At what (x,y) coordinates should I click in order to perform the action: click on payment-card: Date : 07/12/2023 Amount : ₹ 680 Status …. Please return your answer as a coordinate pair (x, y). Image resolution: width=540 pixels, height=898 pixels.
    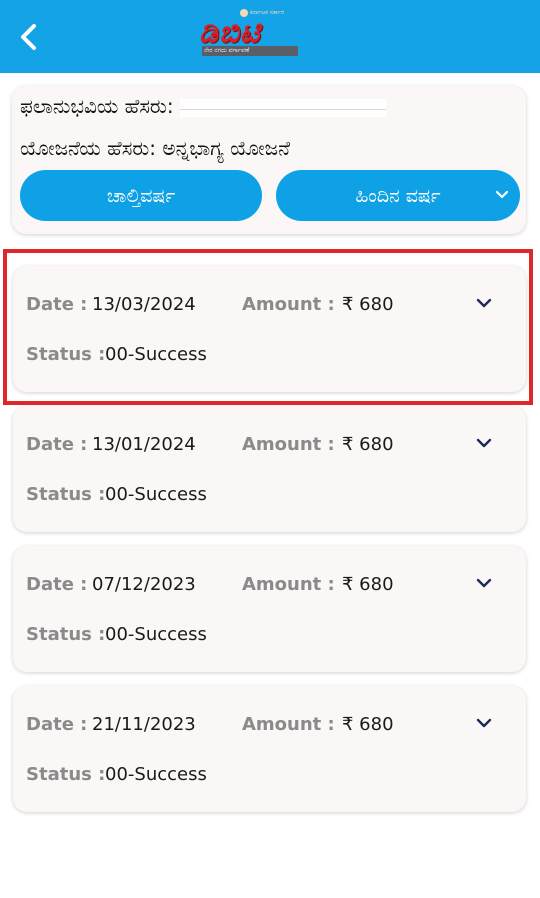
    Looking at the image, I should click on (269, 609).